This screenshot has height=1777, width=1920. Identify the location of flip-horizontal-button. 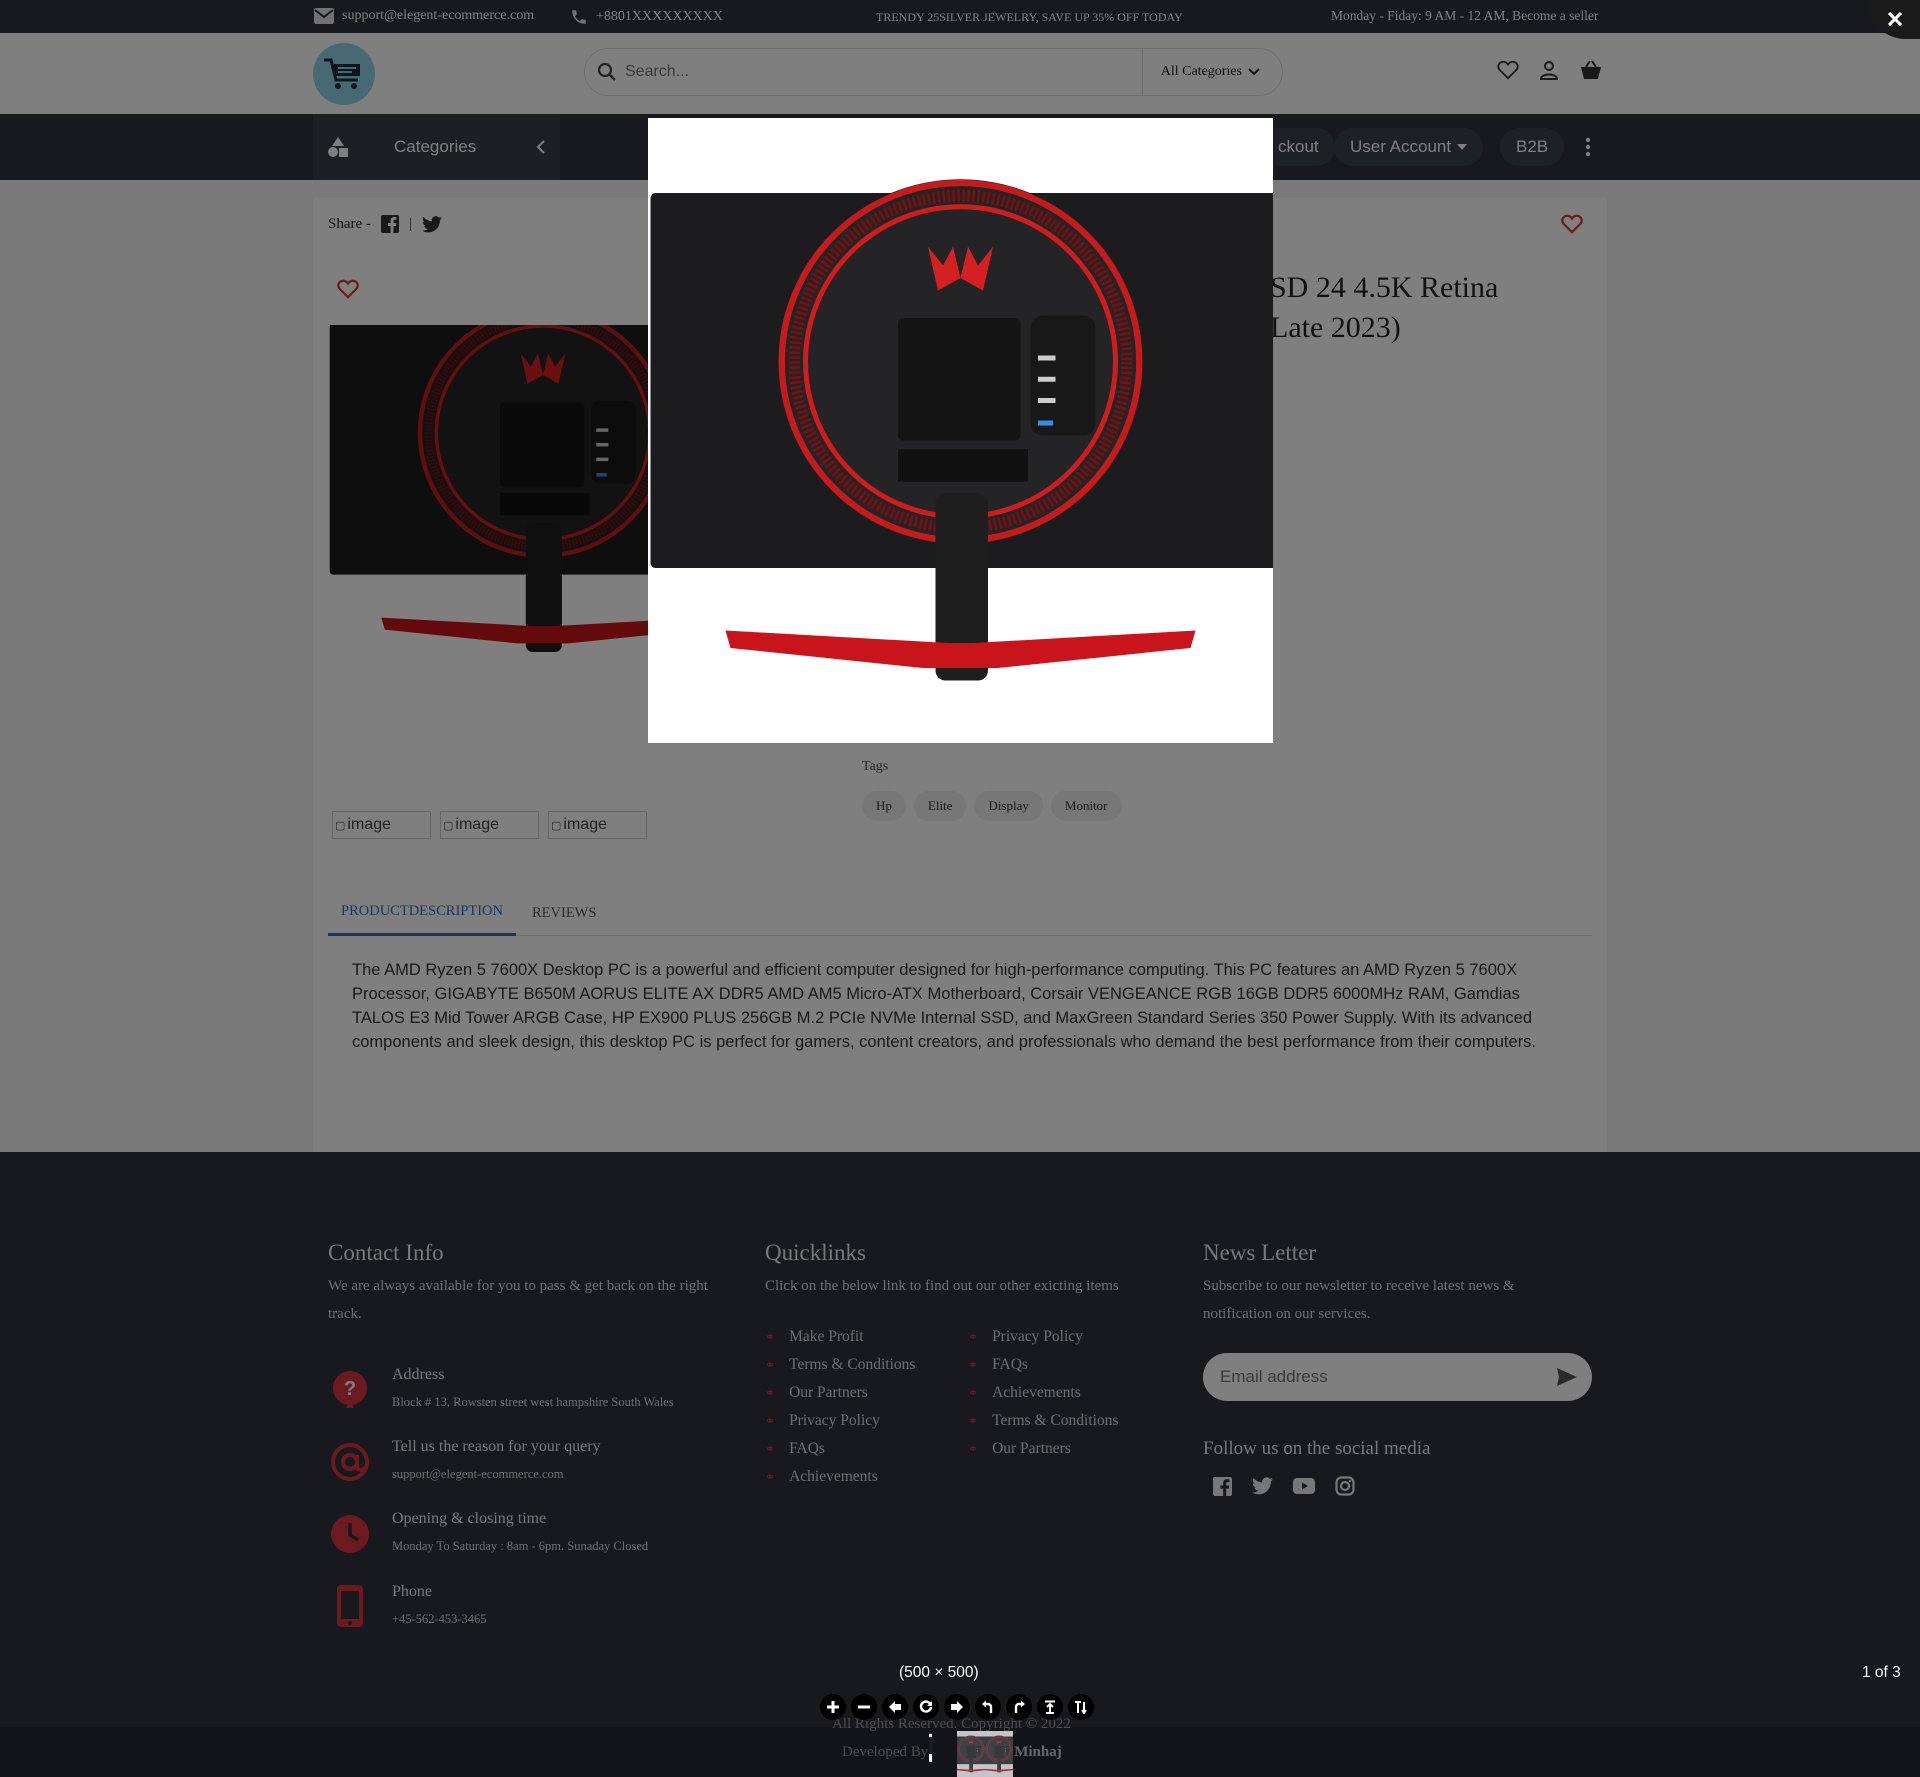
(1081, 1707).